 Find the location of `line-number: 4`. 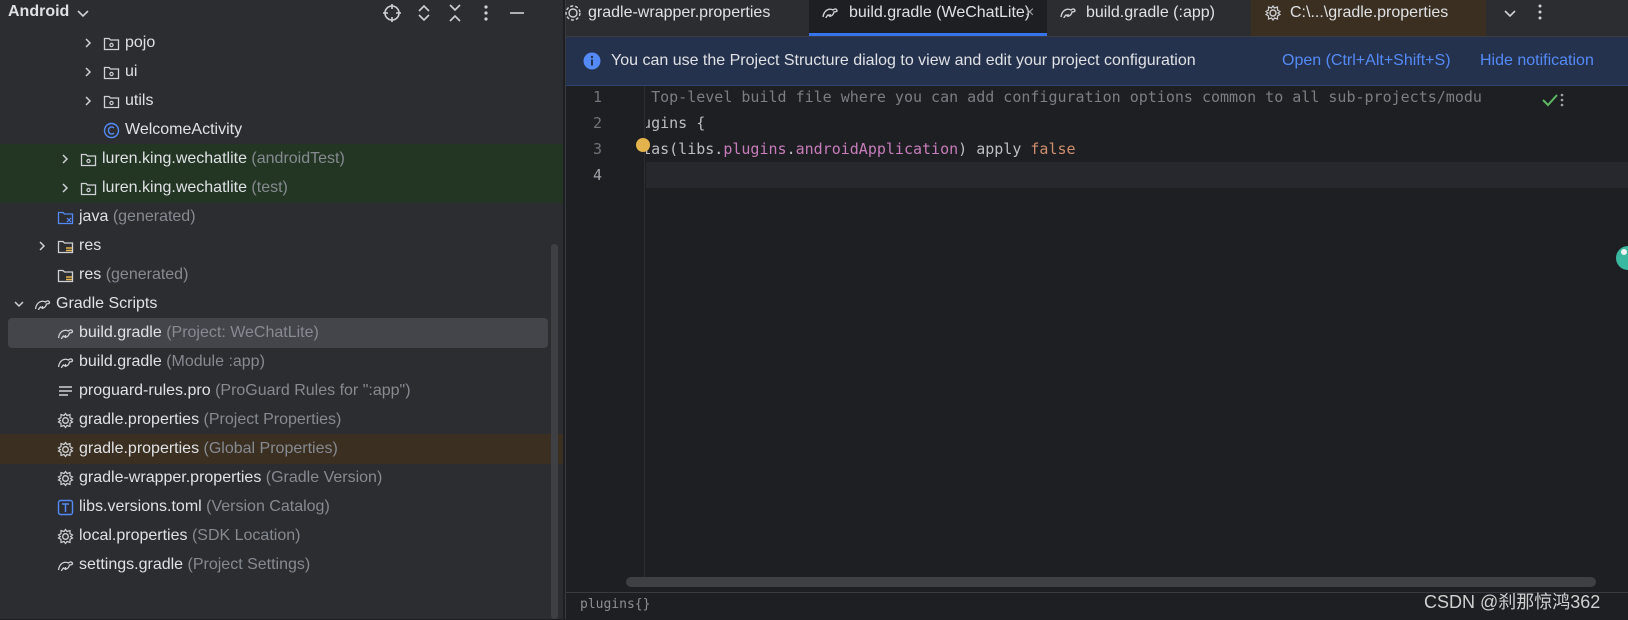

line-number: 4 is located at coordinates (597, 175).